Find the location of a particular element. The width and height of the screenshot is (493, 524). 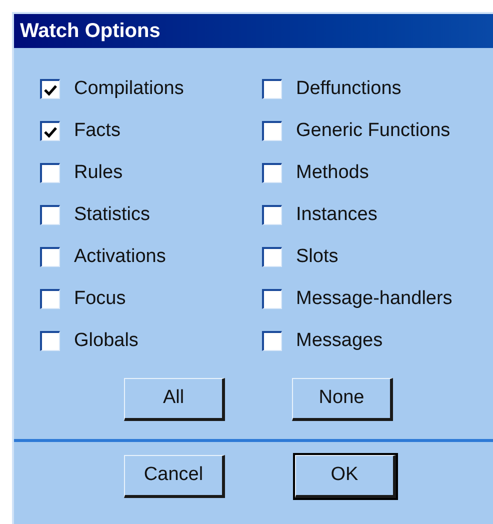

checkbox-label: Compilations is located at coordinates (129, 88).